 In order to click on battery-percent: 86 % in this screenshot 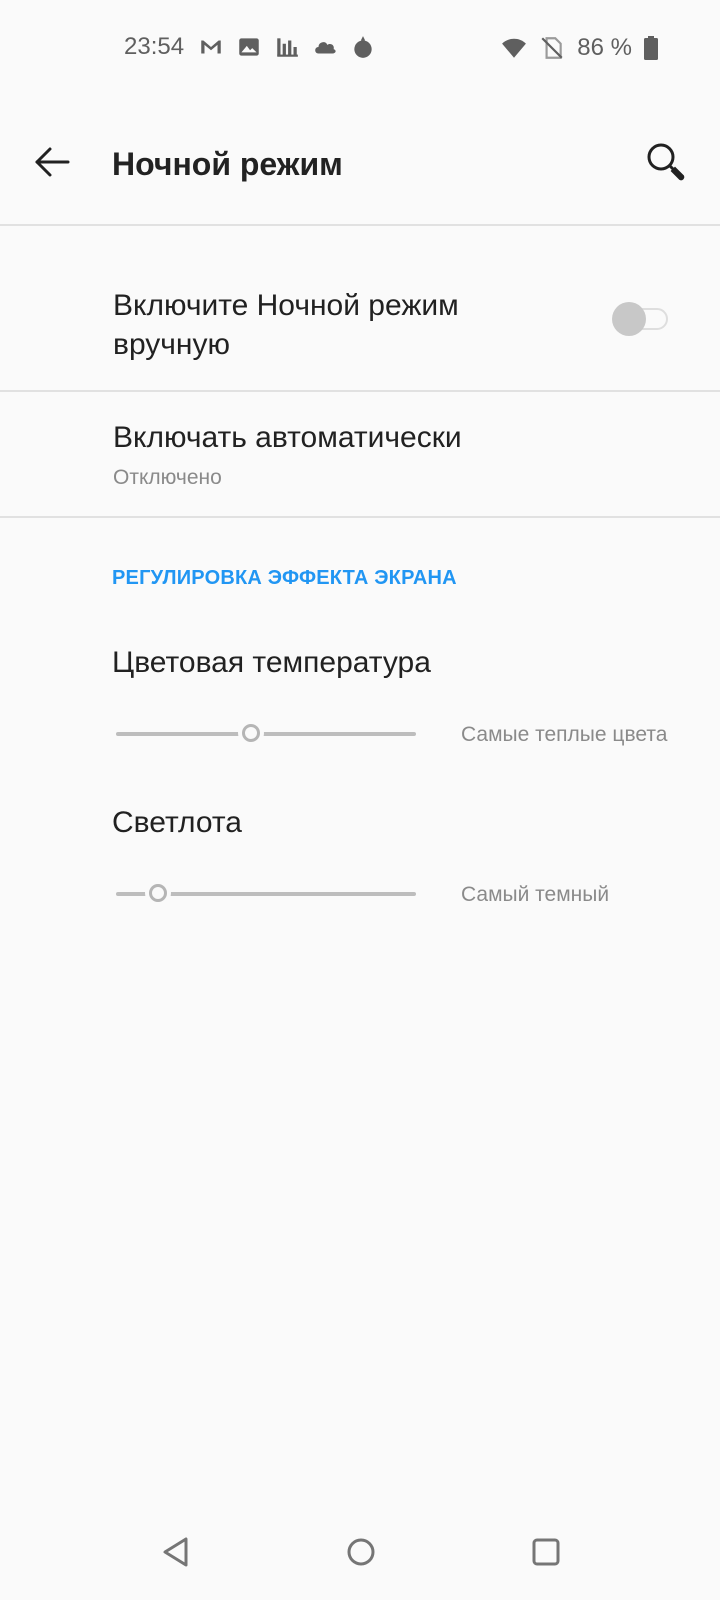, I will do `click(604, 47)`.